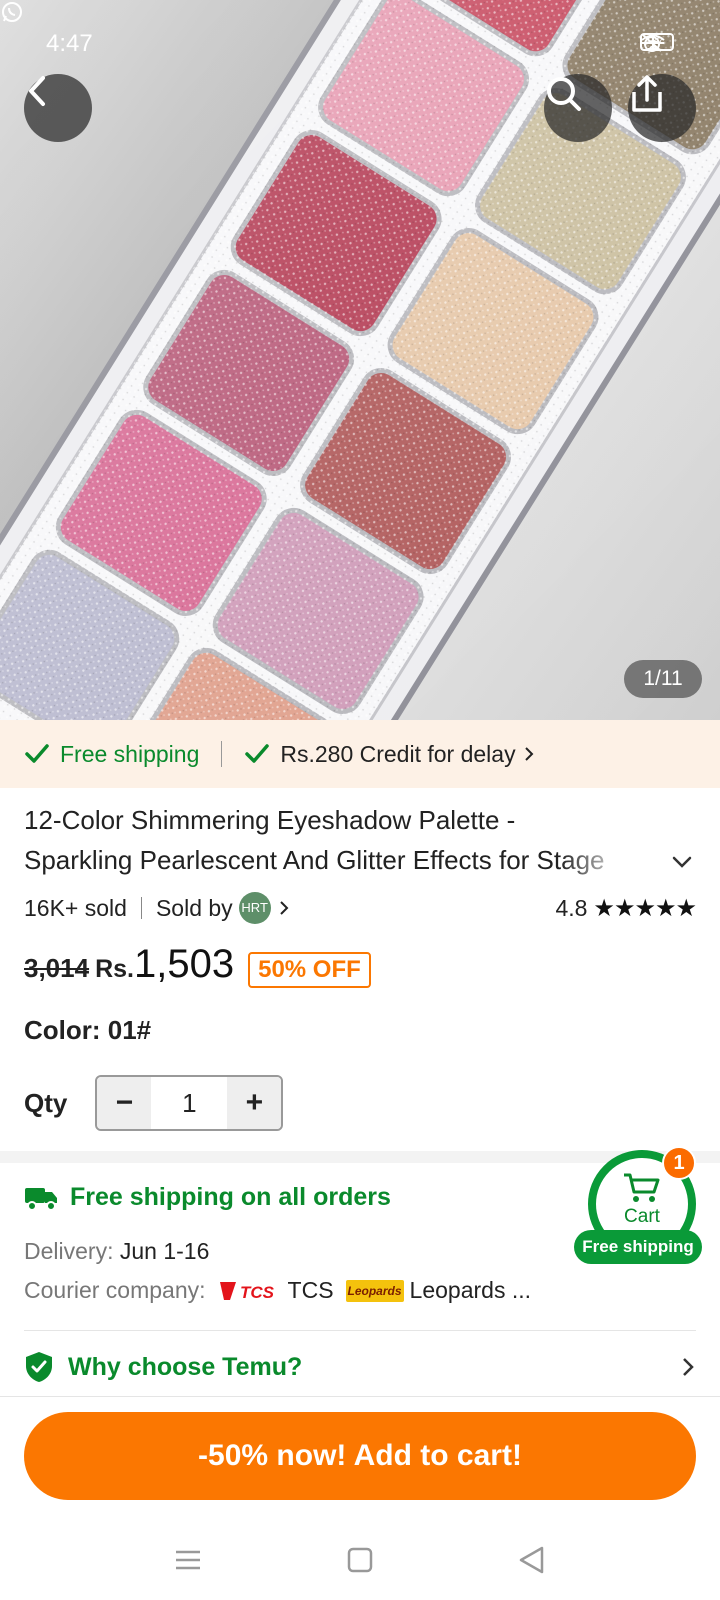  Describe the element at coordinates (37, 91) in the screenshot. I see `back-icon` at that location.